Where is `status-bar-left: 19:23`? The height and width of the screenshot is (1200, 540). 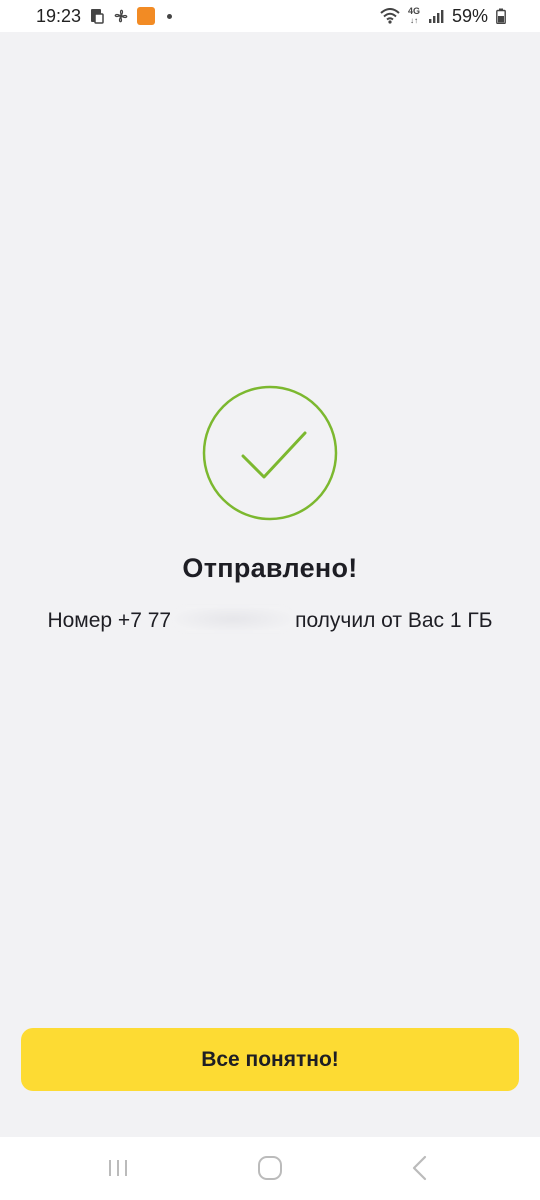
status-bar-left: 19:23 is located at coordinates (104, 16).